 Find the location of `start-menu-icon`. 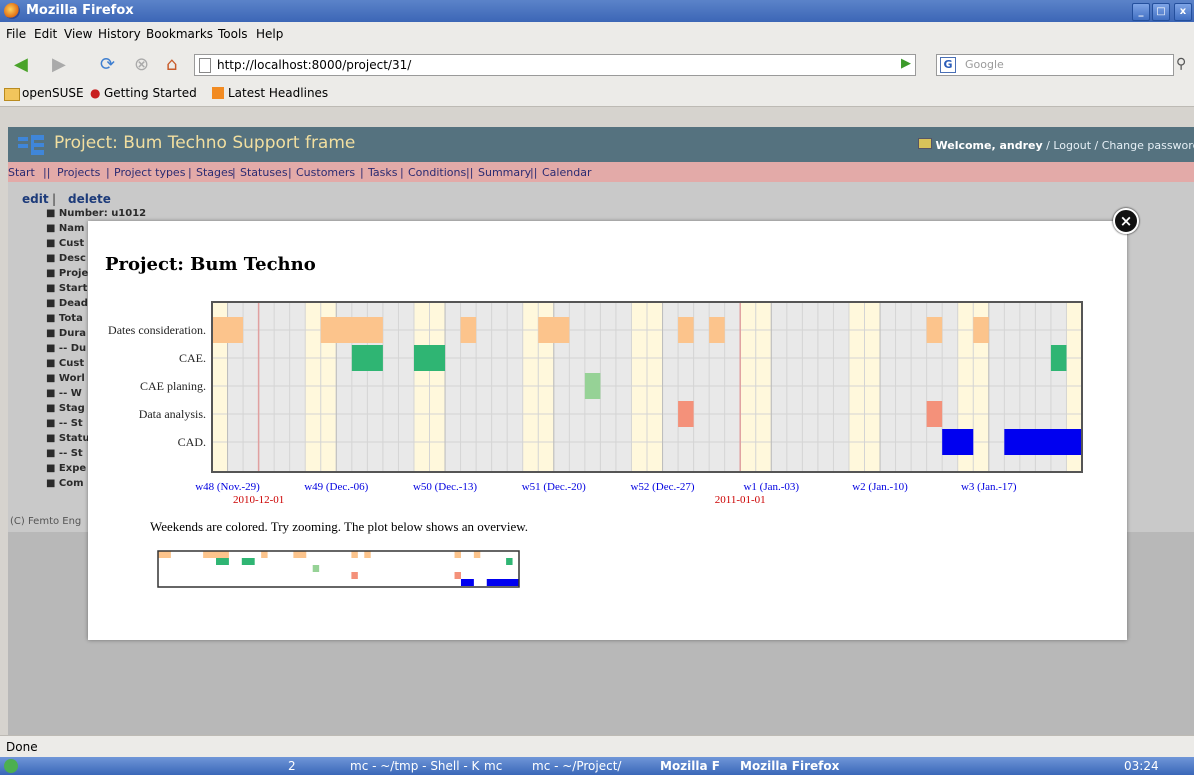

start-menu-icon is located at coordinates (11, 766).